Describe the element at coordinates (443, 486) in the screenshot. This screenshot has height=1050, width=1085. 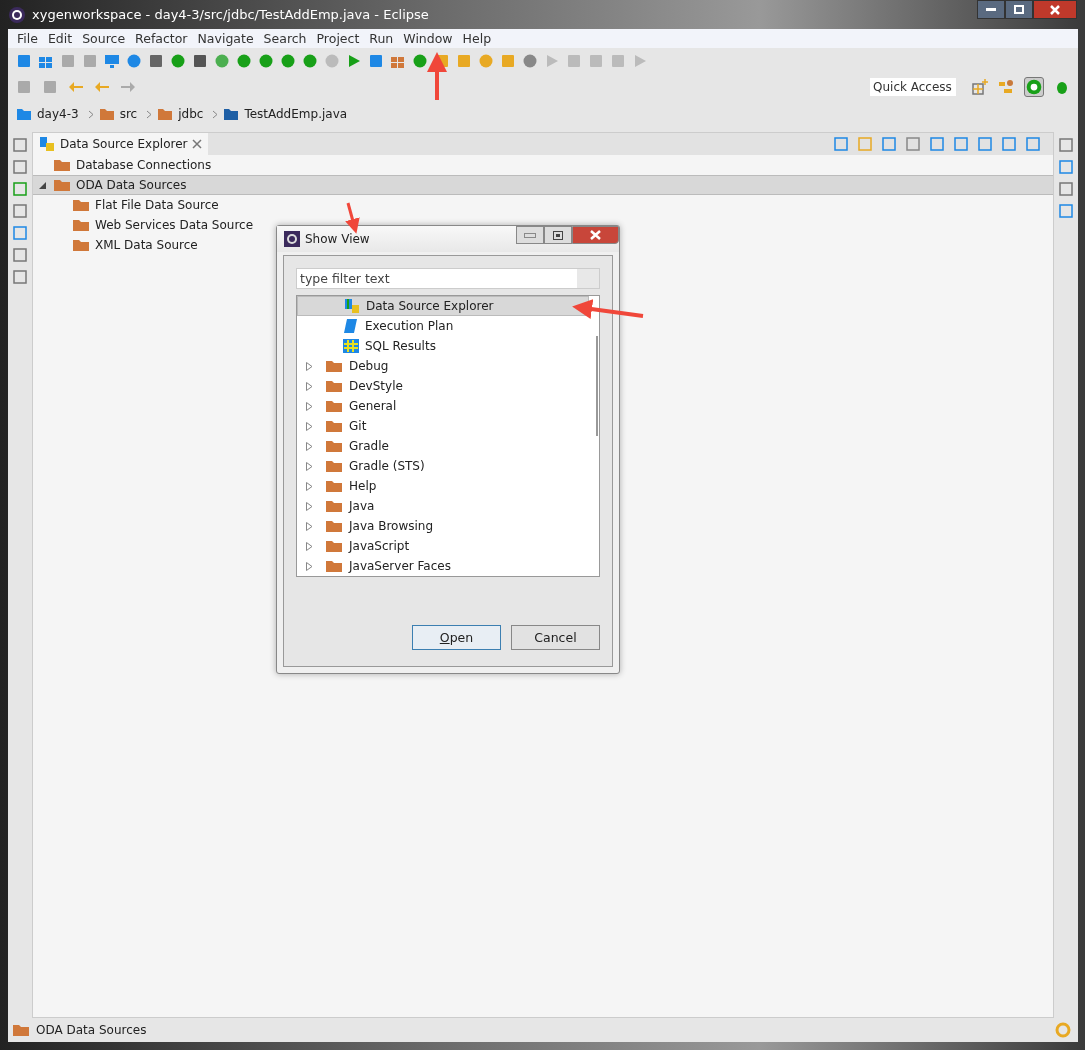
I see `list-item: Help` at that location.